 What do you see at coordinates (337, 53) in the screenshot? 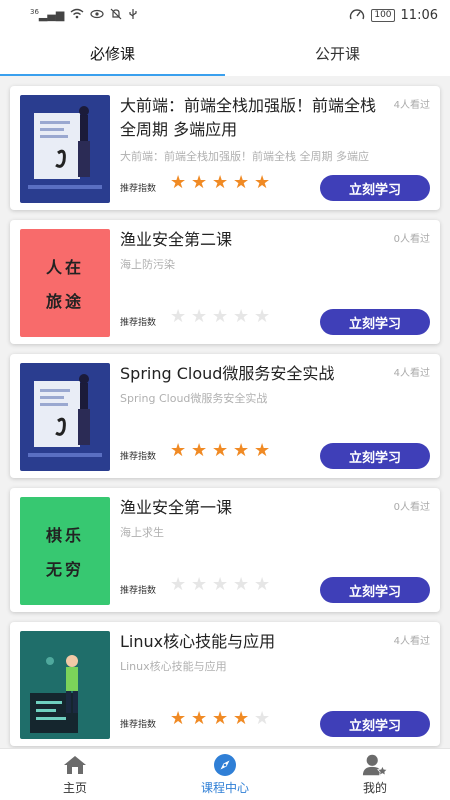
I see `tab-public: 公开课` at bounding box center [337, 53].